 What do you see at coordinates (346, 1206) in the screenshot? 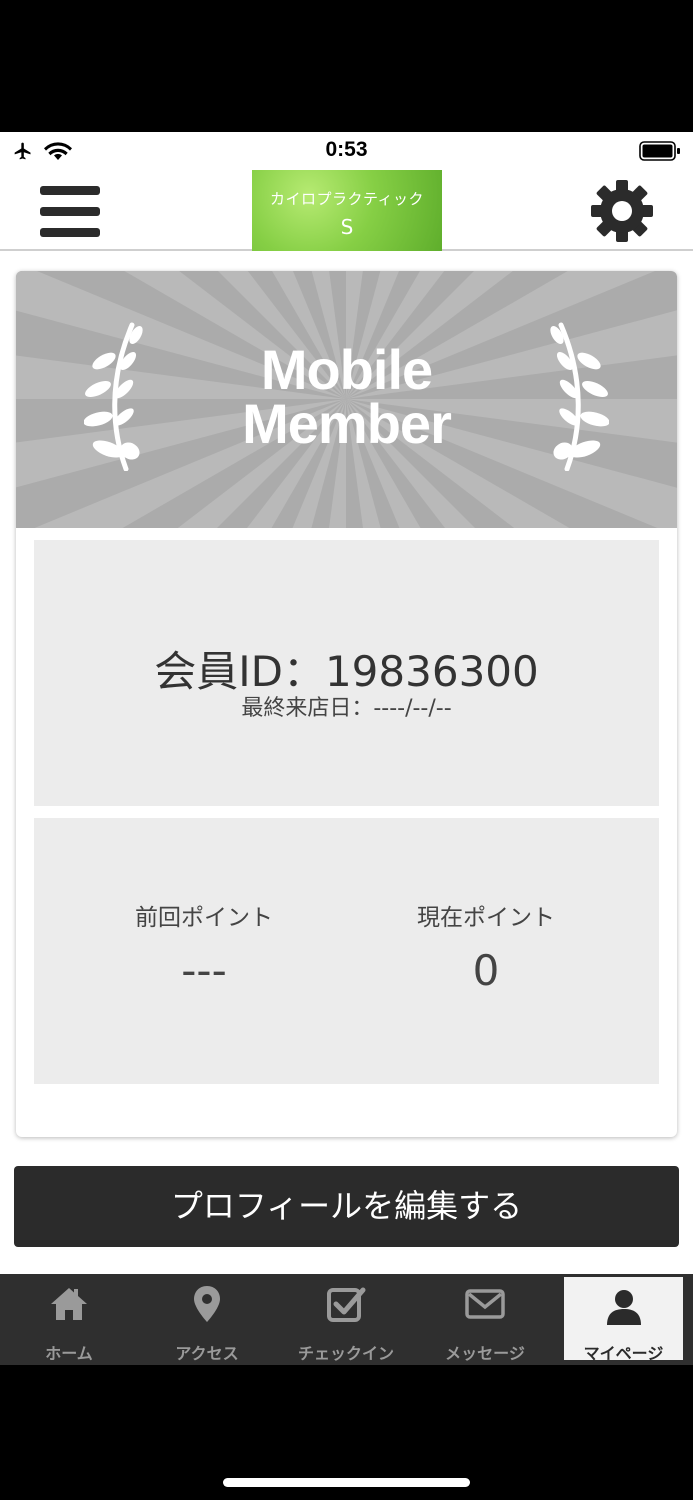
I see `edit-profile-button: プロフィールを編集する` at bounding box center [346, 1206].